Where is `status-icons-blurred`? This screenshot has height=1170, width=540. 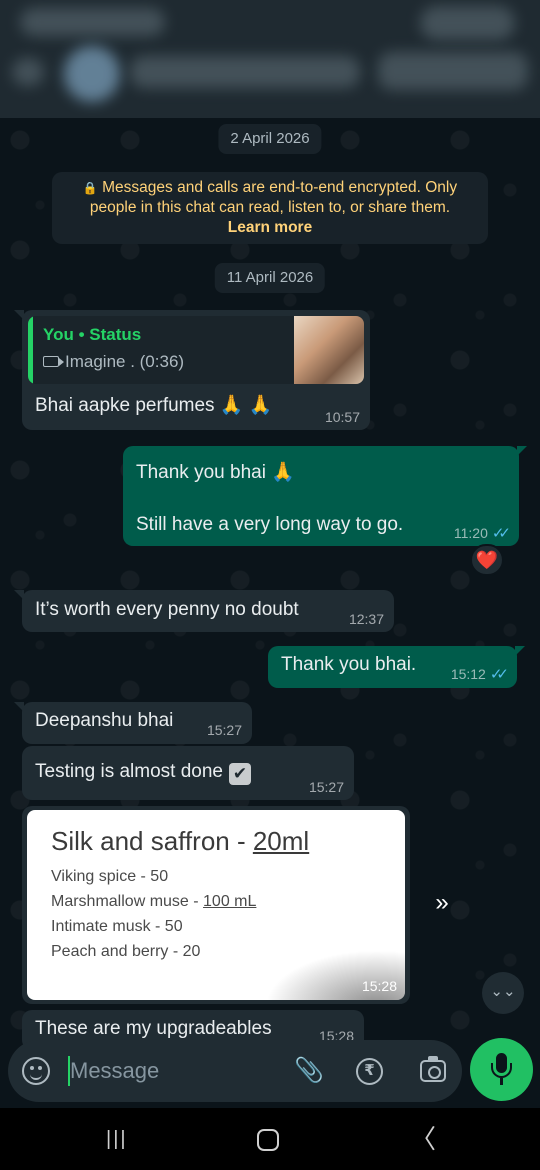
status-icons-blurred is located at coordinates (467, 23).